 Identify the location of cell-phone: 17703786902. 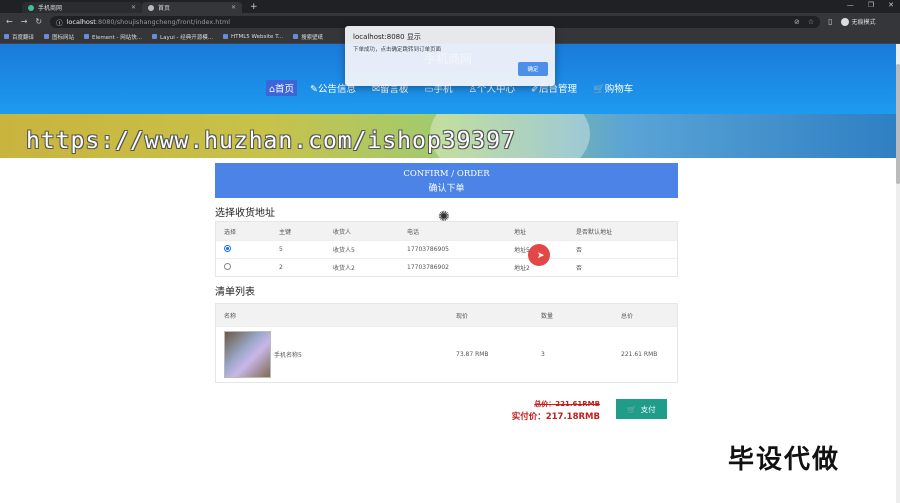
(428, 267).